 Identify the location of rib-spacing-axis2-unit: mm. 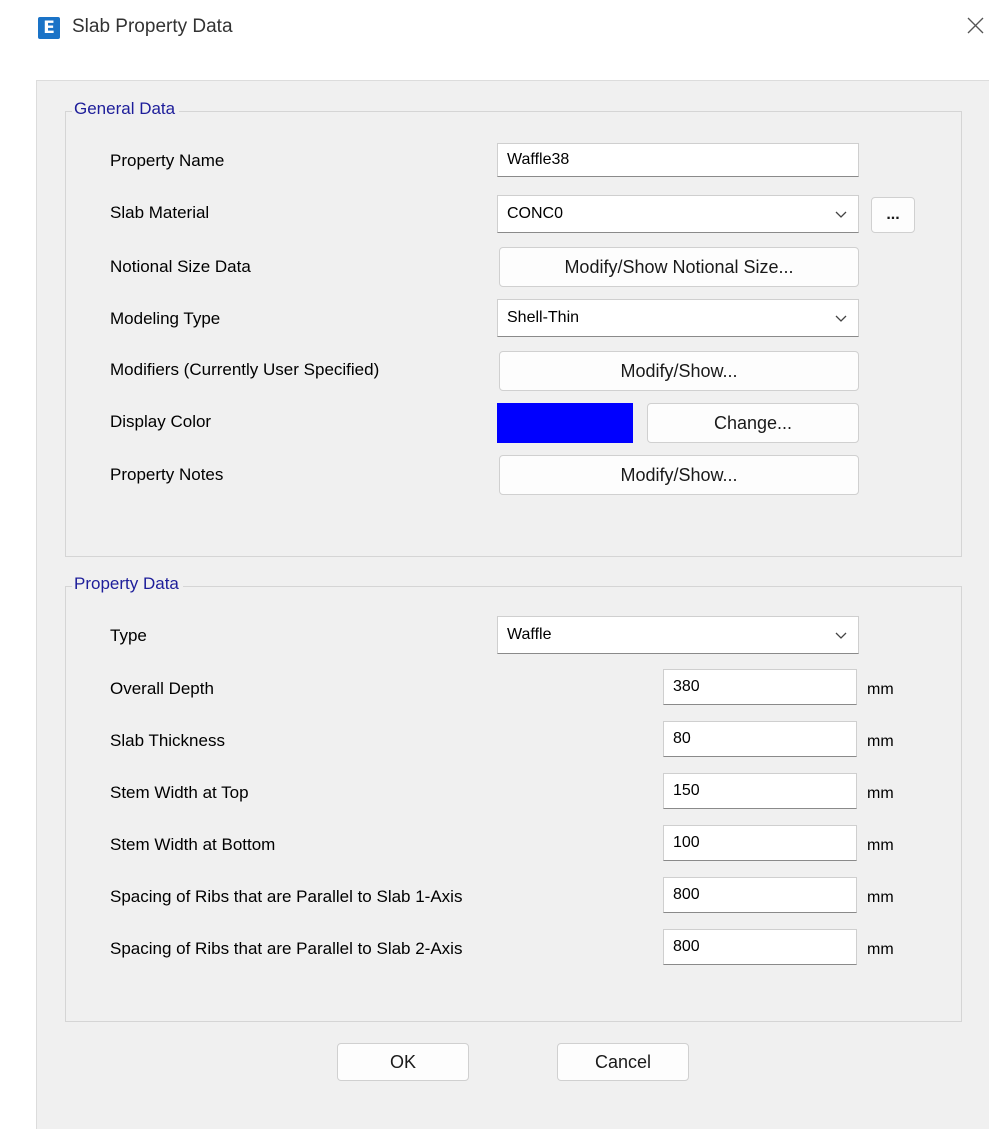
(880, 949).